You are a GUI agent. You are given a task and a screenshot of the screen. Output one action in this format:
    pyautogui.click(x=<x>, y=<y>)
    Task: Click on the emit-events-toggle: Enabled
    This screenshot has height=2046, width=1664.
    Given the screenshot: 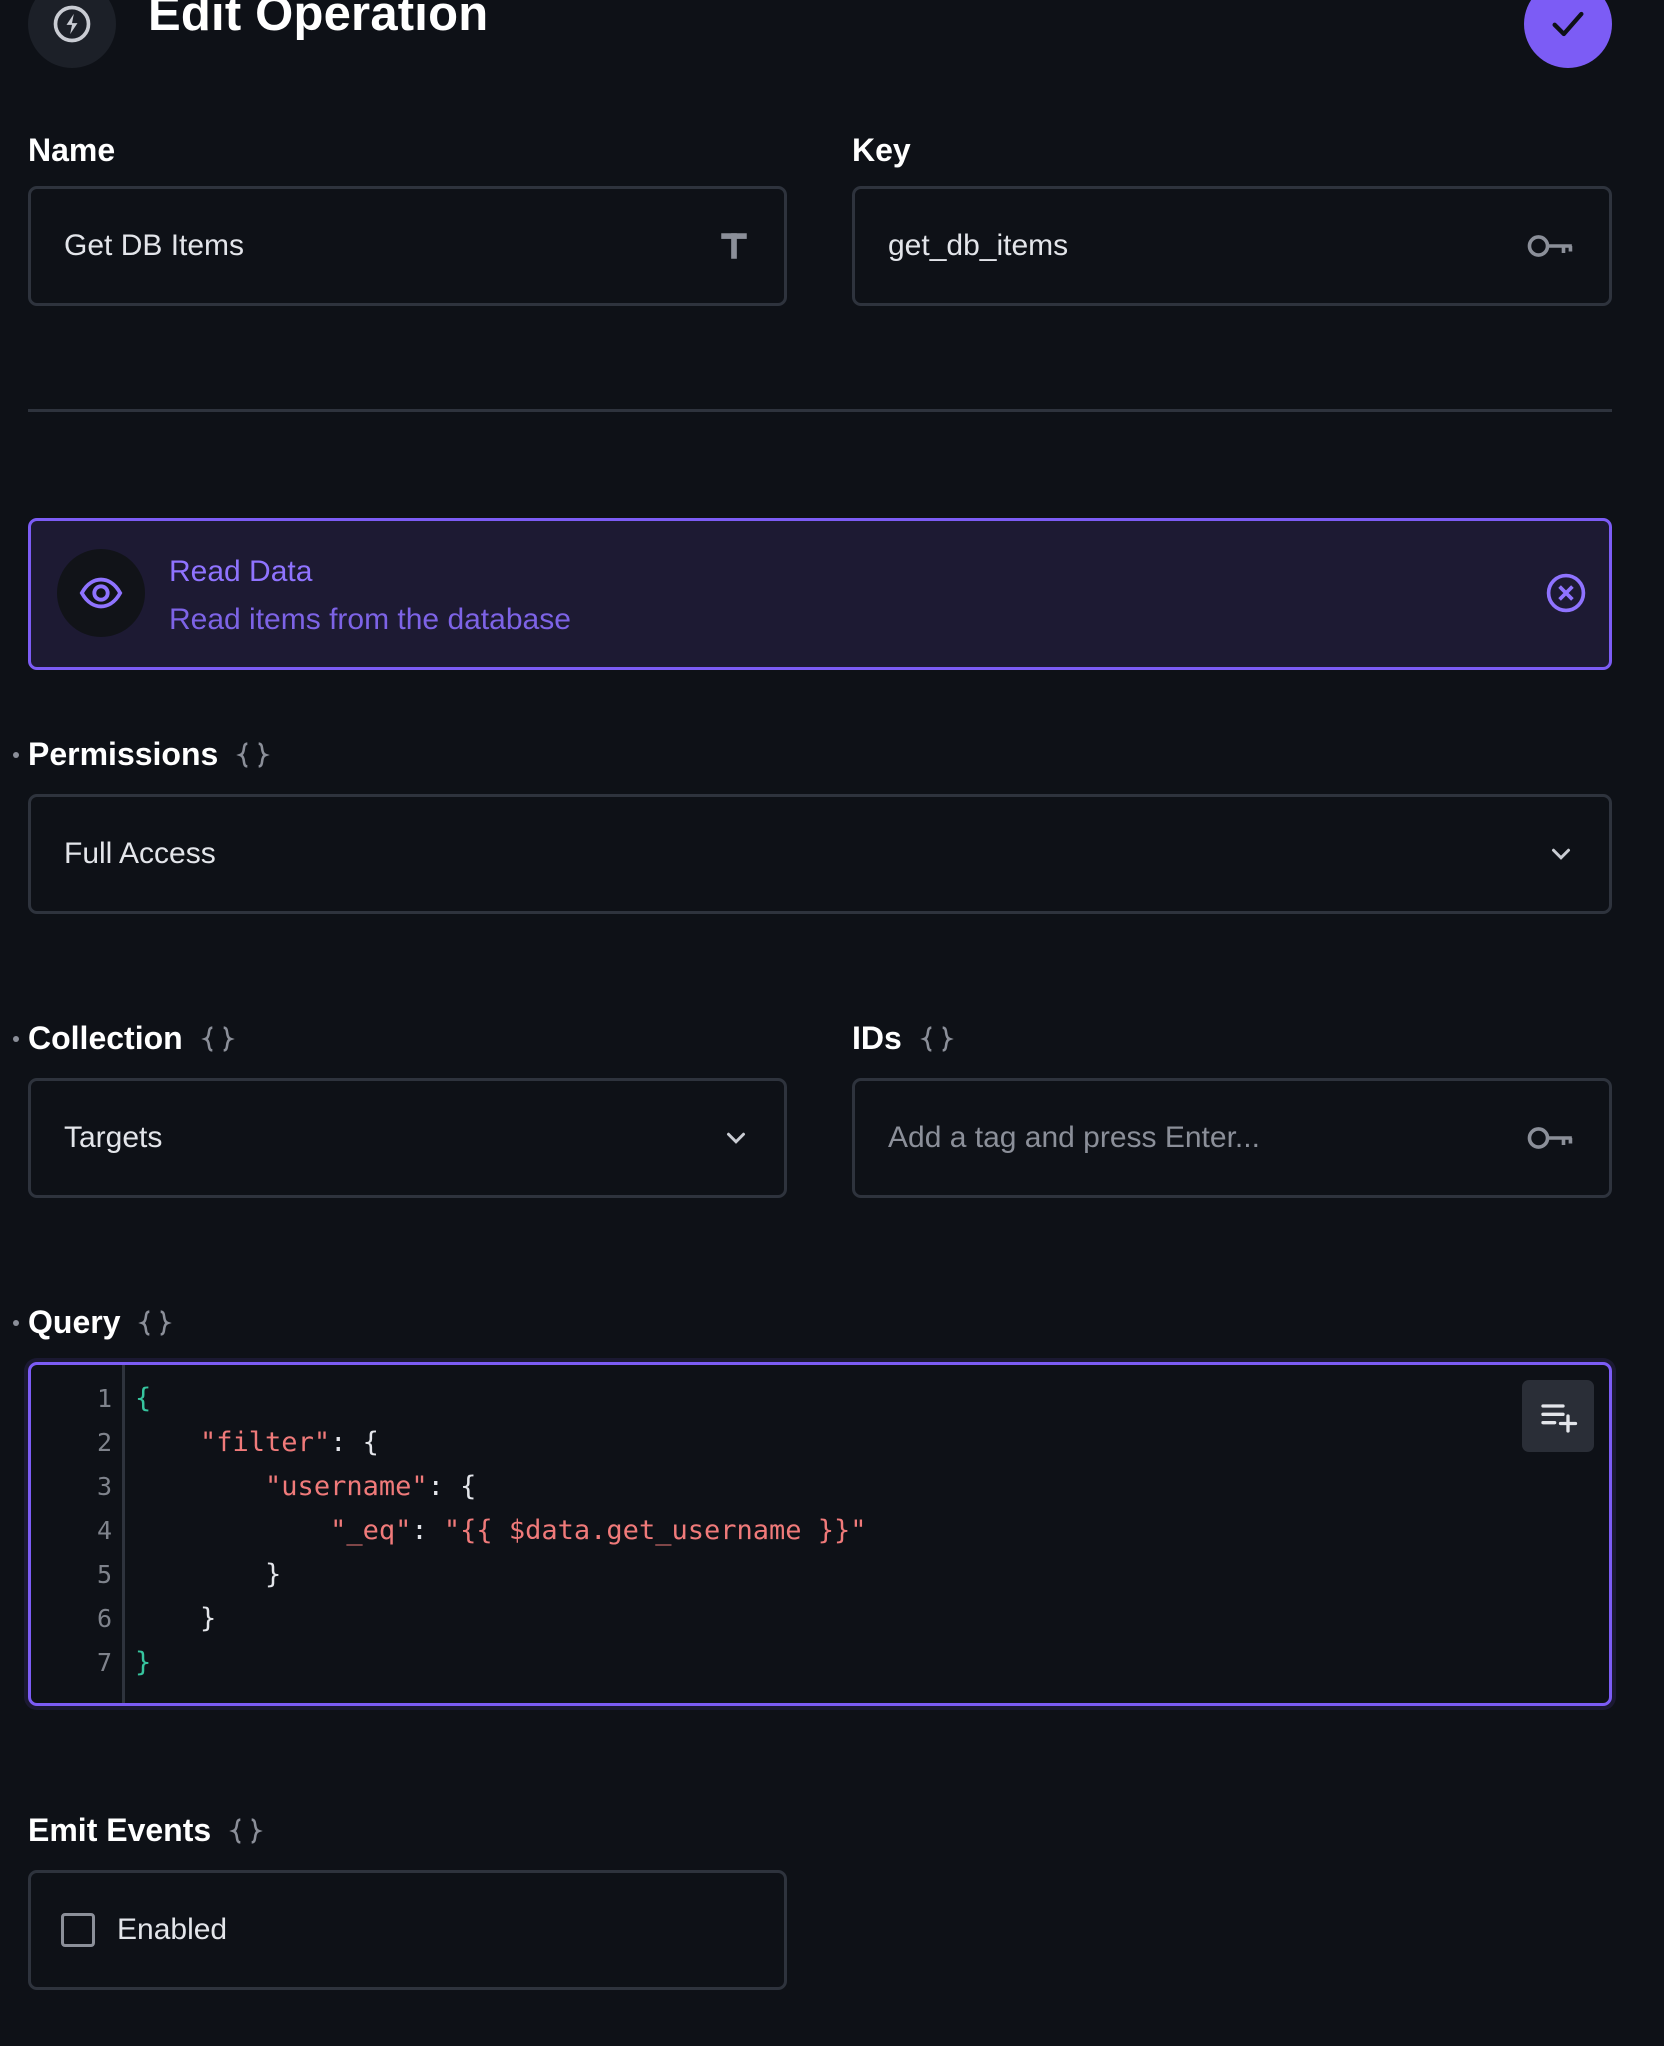 What is the action you would take?
    pyautogui.click(x=407, y=1930)
    